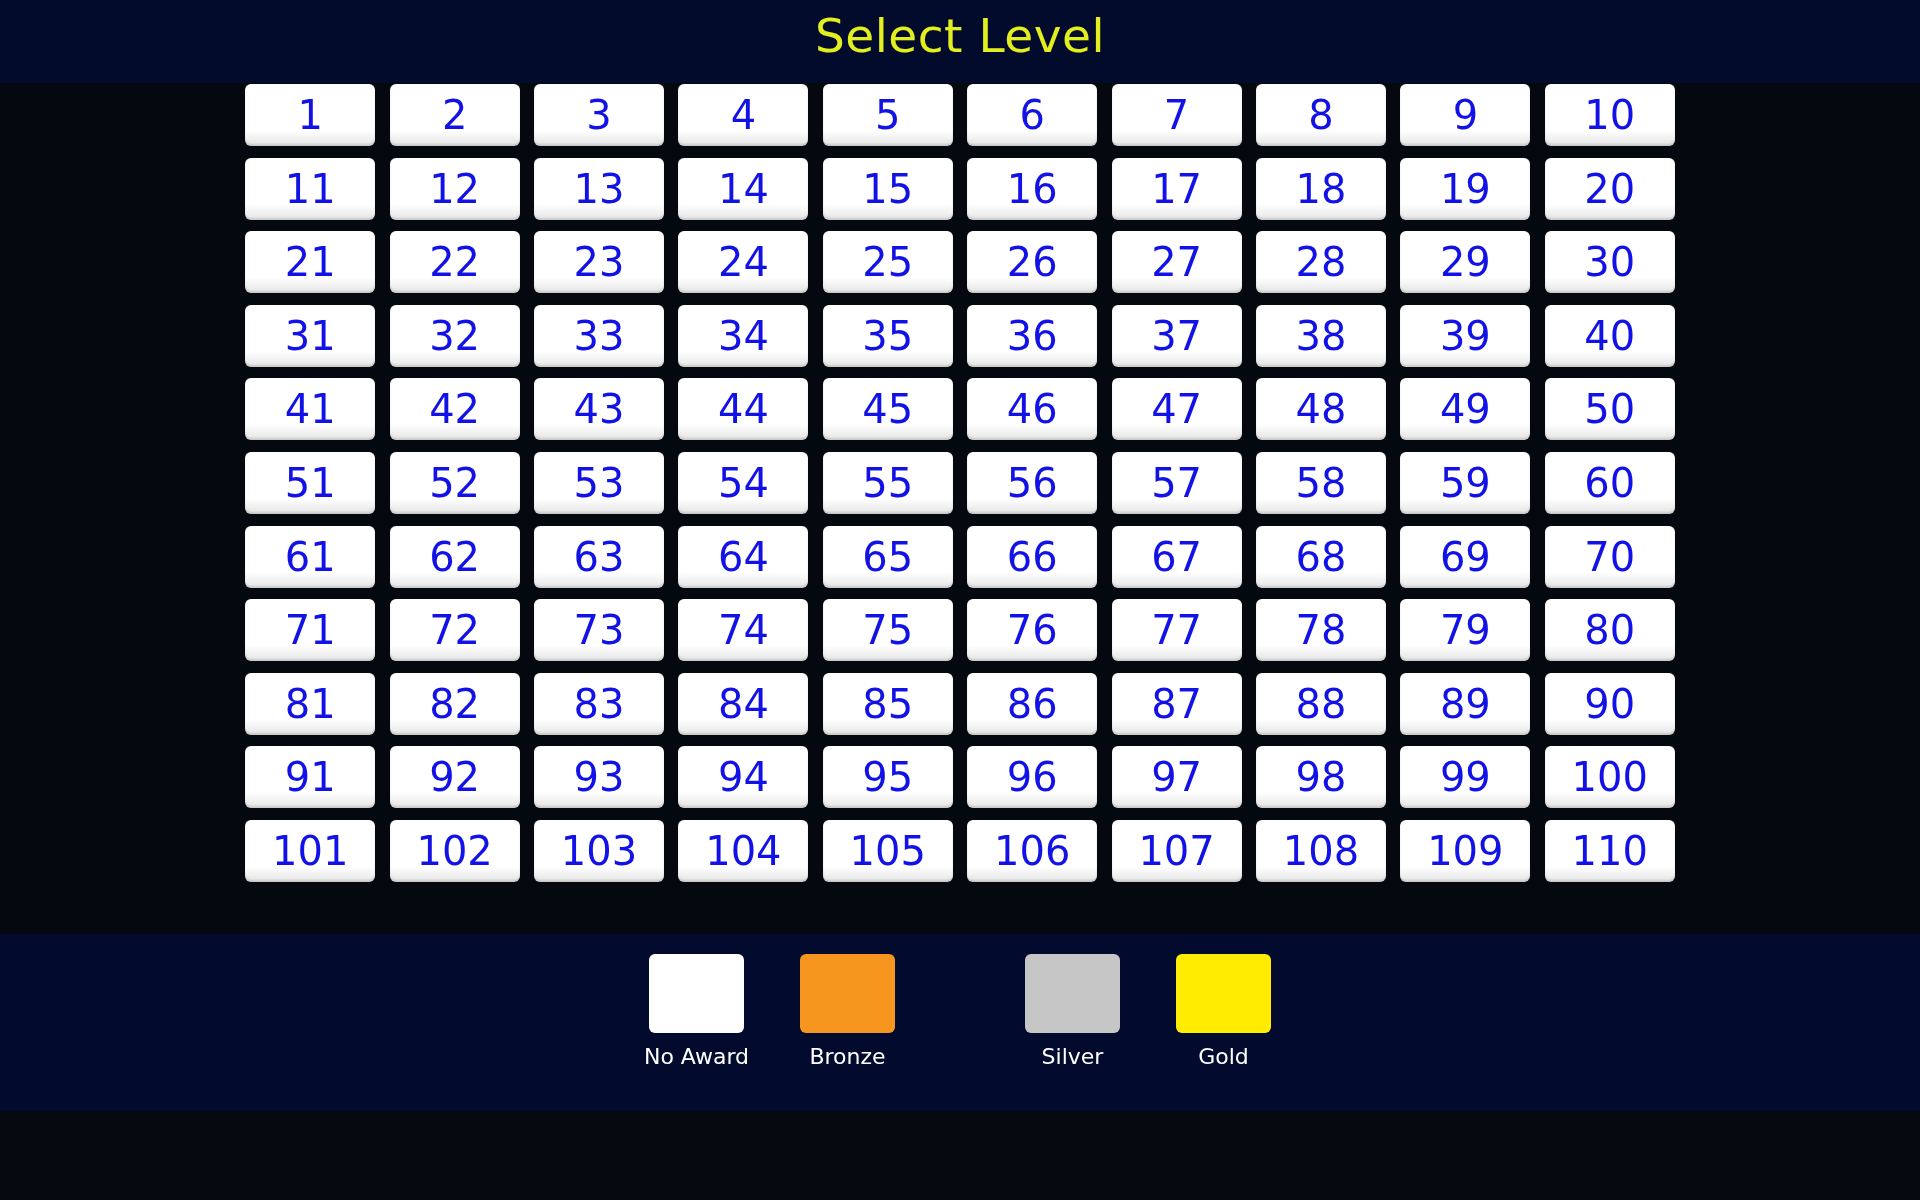 The image size is (1920, 1200). I want to click on level-button: 76, so click(1032, 630).